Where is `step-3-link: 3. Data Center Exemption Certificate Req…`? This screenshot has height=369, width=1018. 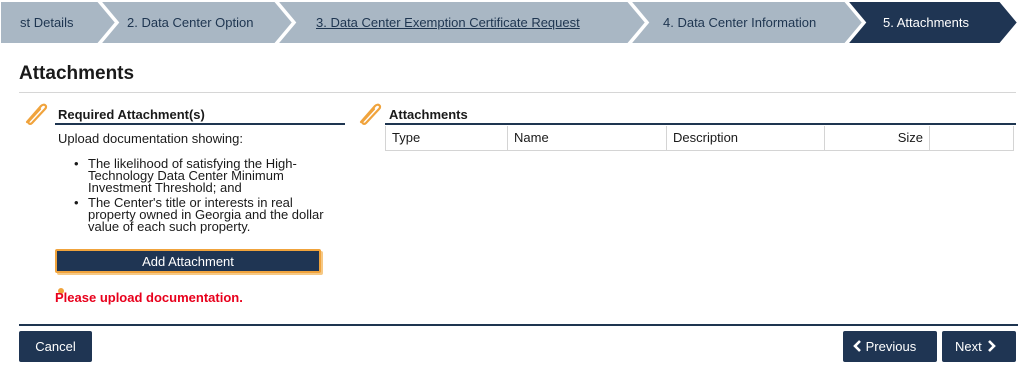 step-3-link: 3. Data Center Exemption Certificate Req… is located at coordinates (448, 22).